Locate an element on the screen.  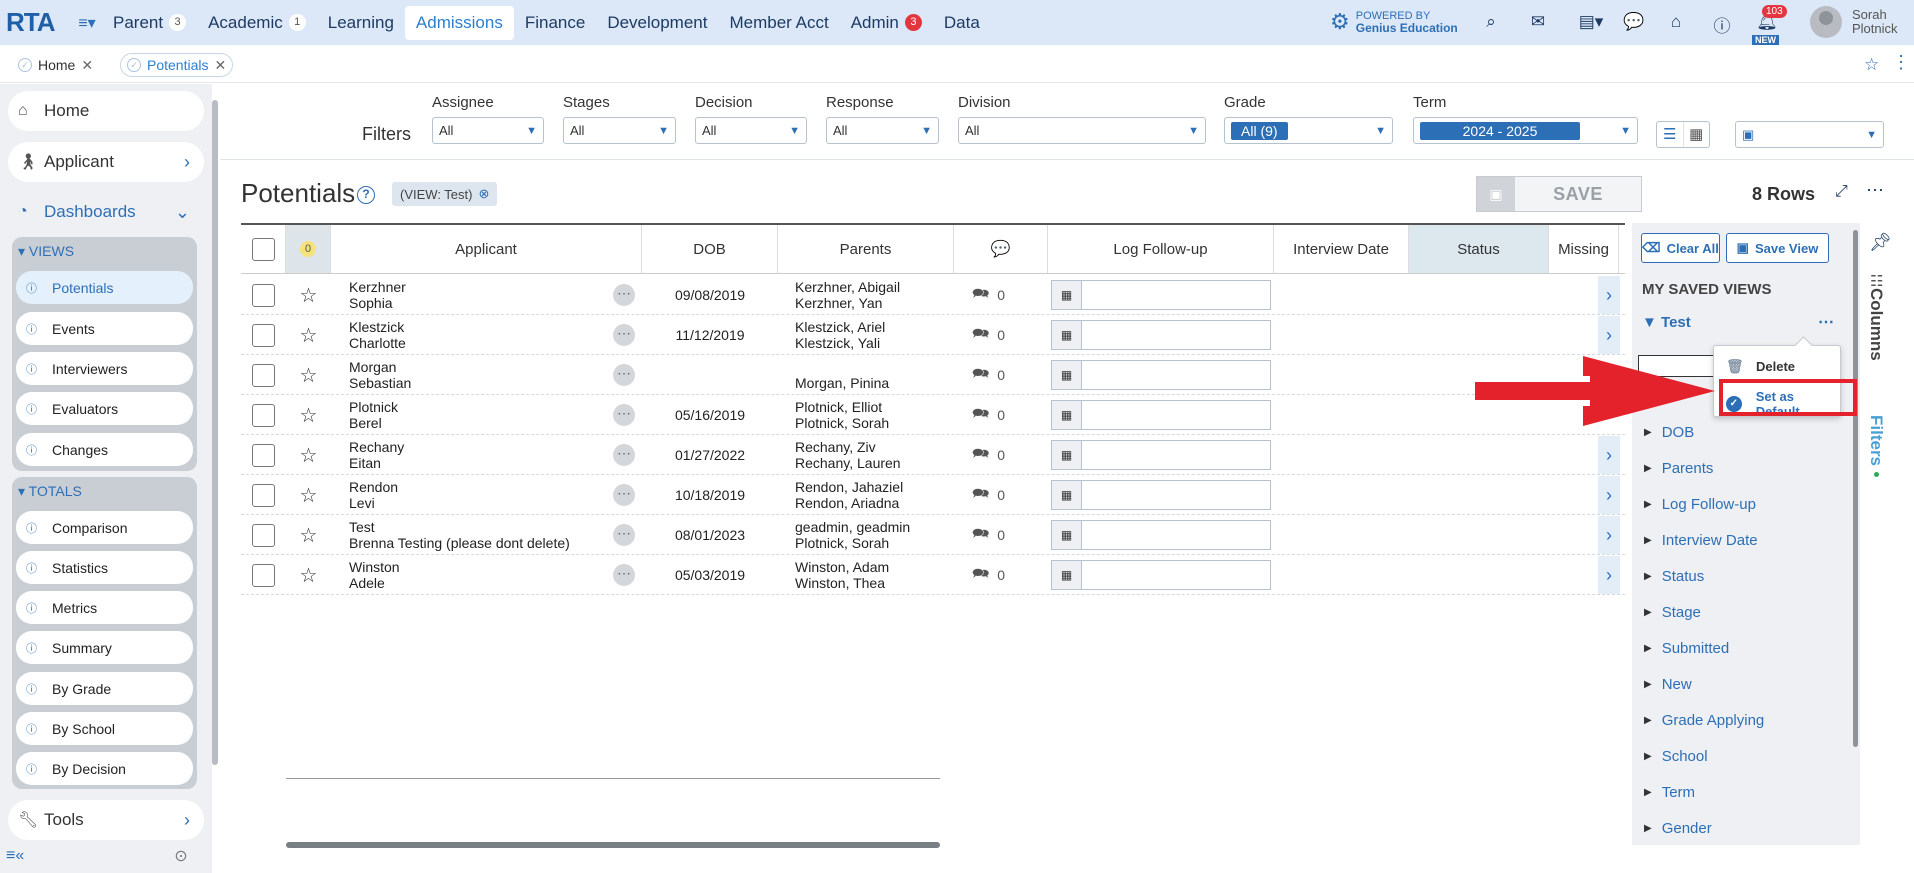
favorite-star-icon: ☆ is located at coordinates (1871, 65).